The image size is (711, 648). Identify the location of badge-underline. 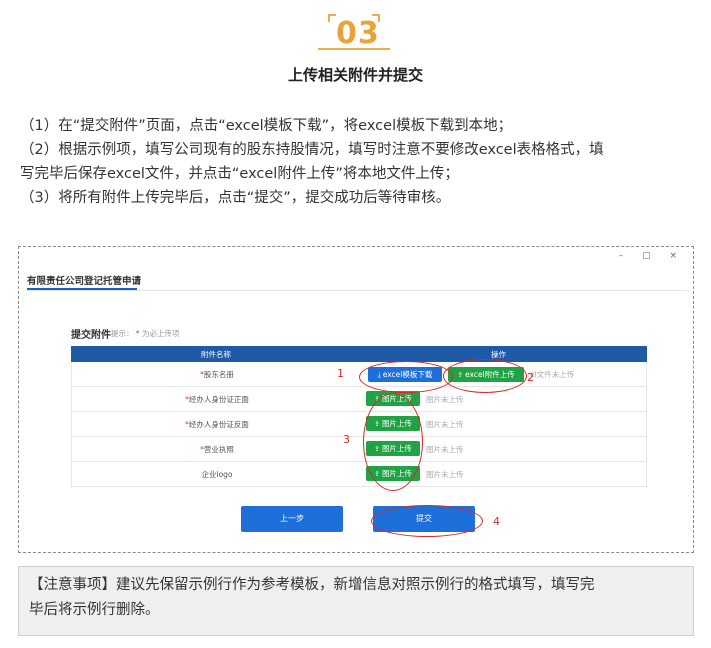
(354, 49).